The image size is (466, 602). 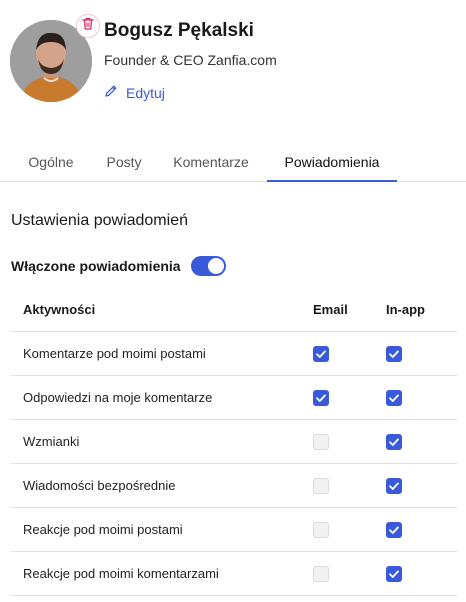 I want to click on pencil-icon, so click(x=111, y=92).